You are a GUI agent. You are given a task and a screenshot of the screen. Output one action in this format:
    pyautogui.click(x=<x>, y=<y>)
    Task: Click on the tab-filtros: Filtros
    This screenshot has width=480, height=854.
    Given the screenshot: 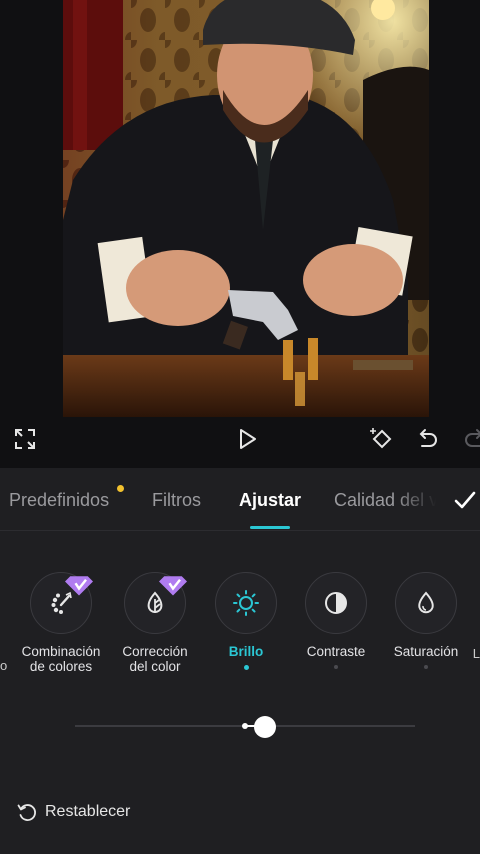 What is the action you would take?
    pyautogui.click(x=176, y=500)
    